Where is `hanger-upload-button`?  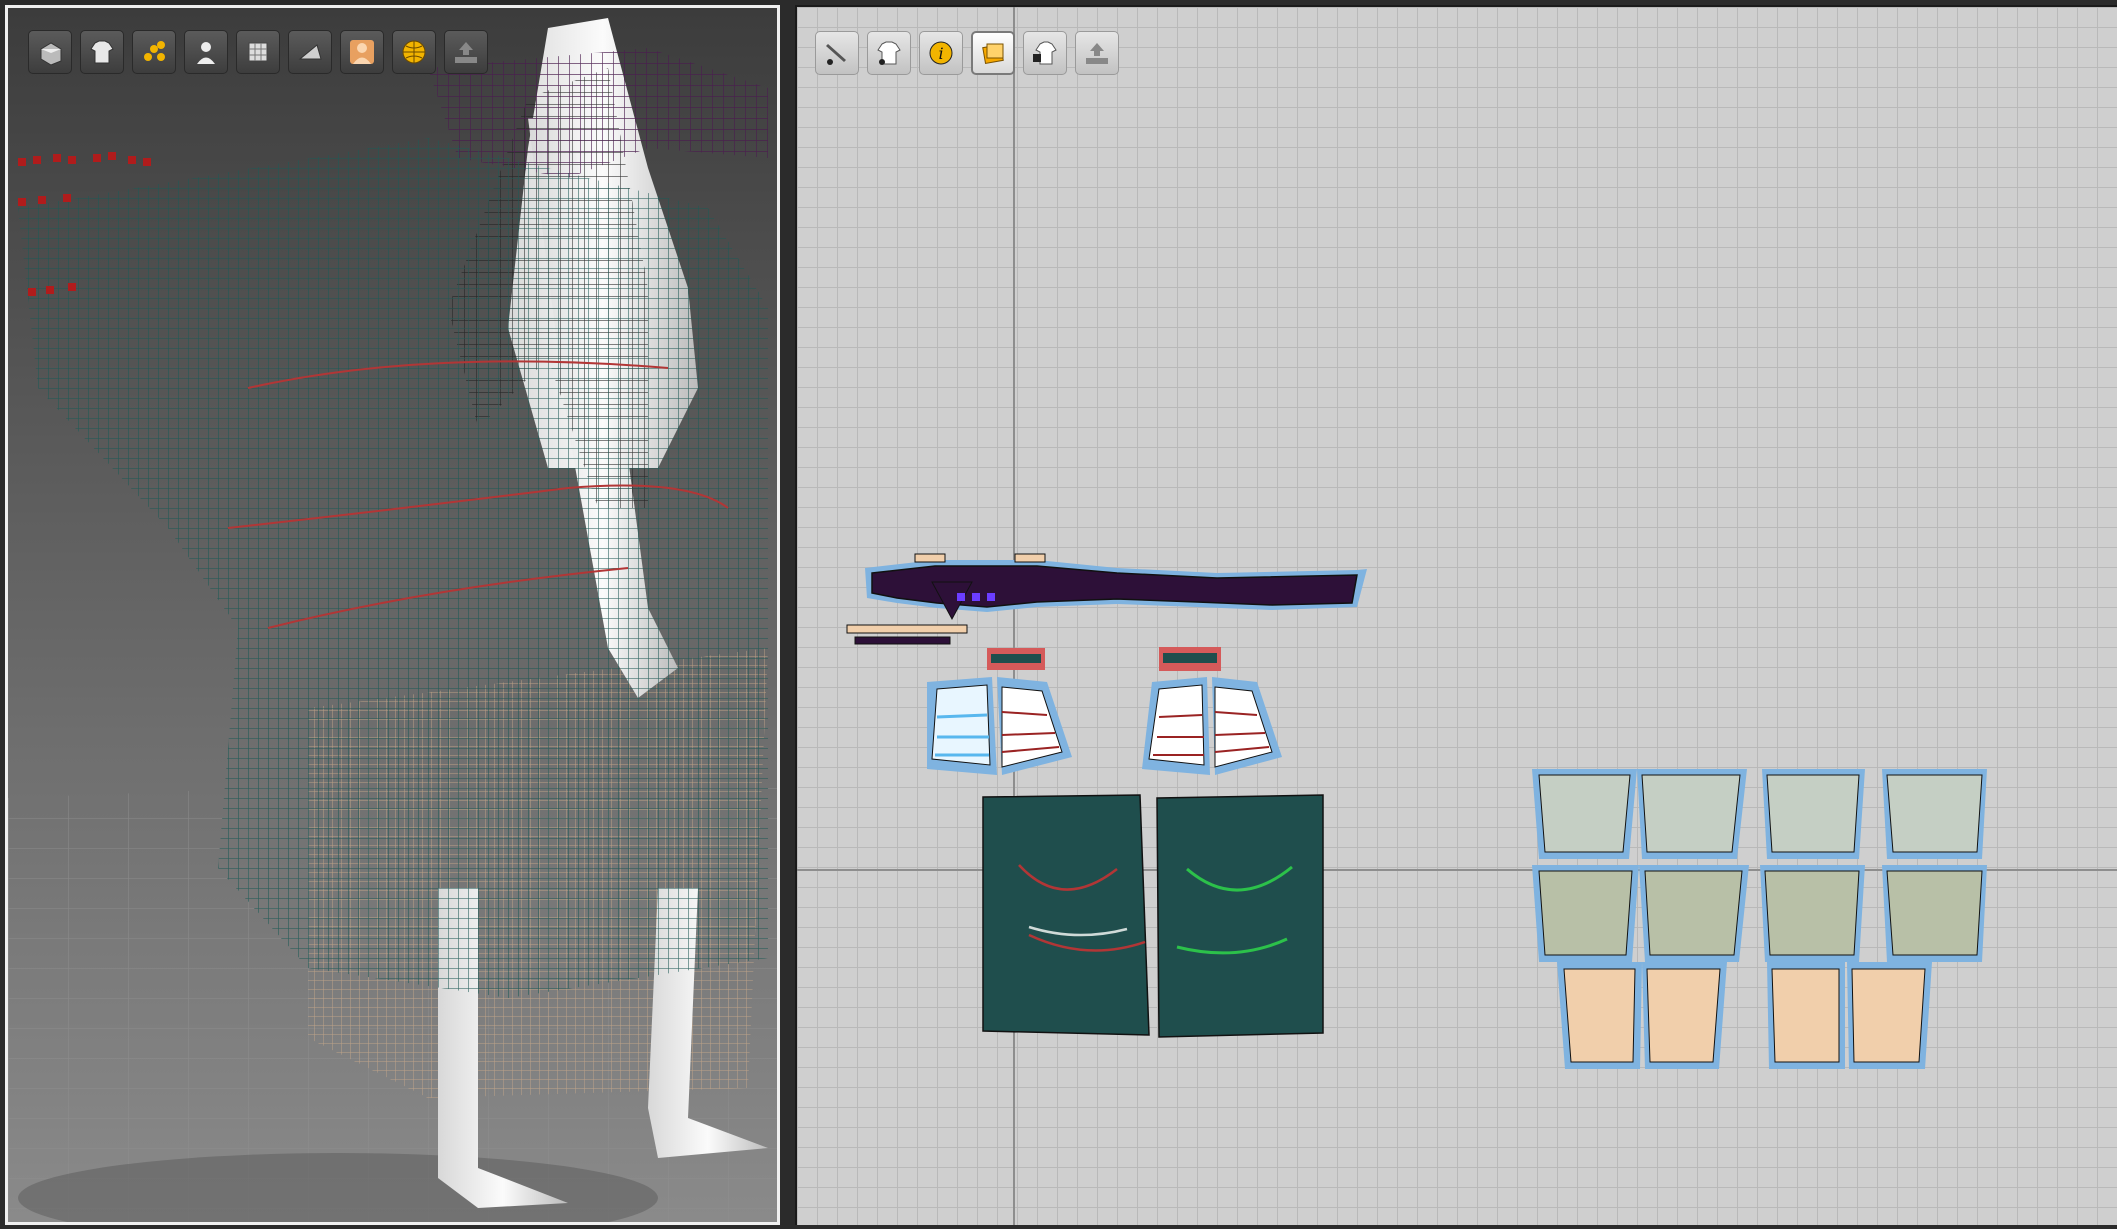 hanger-upload-button is located at coordinates (466, 52).